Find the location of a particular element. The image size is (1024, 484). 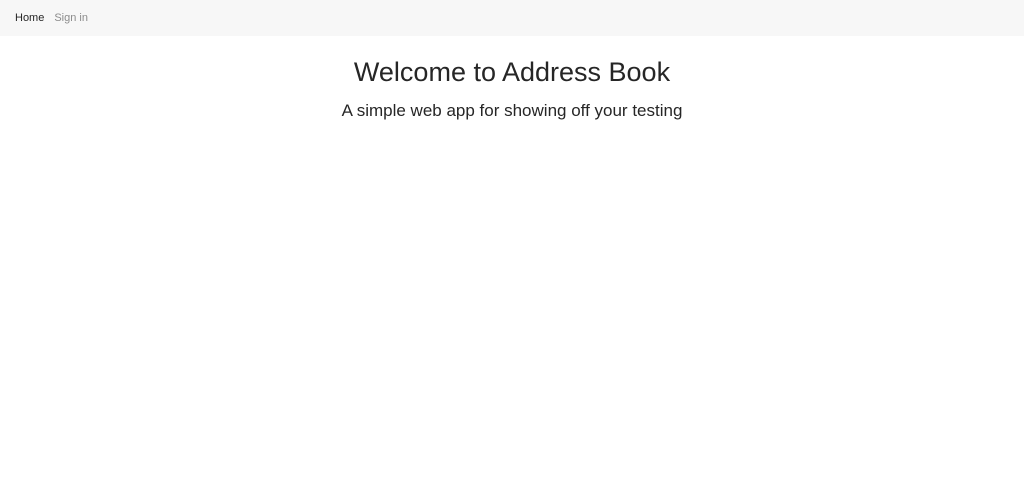

page-title: Welcome to Address Book is located at coordinates (512, 72).